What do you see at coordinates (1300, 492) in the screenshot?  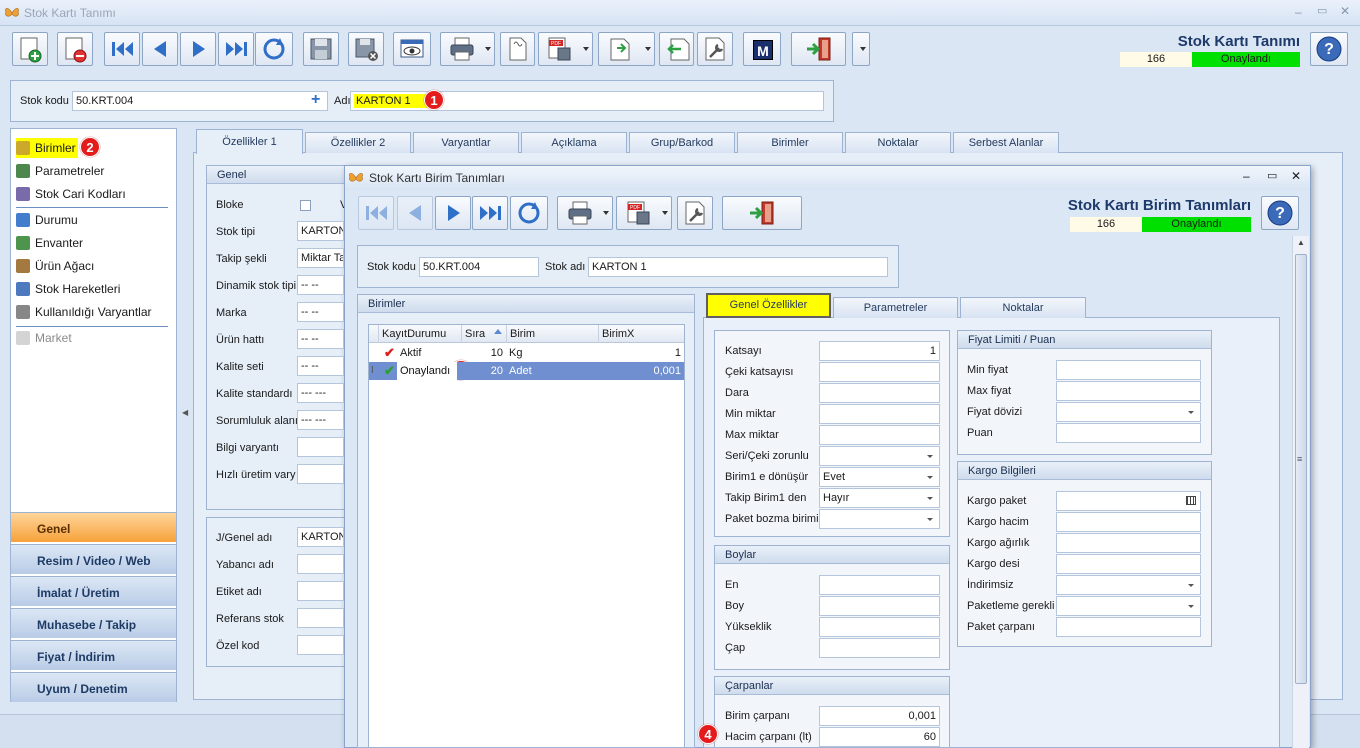 I see `vertical-scrollbar: ▲ ≡` at bounding box center [1300, 492].